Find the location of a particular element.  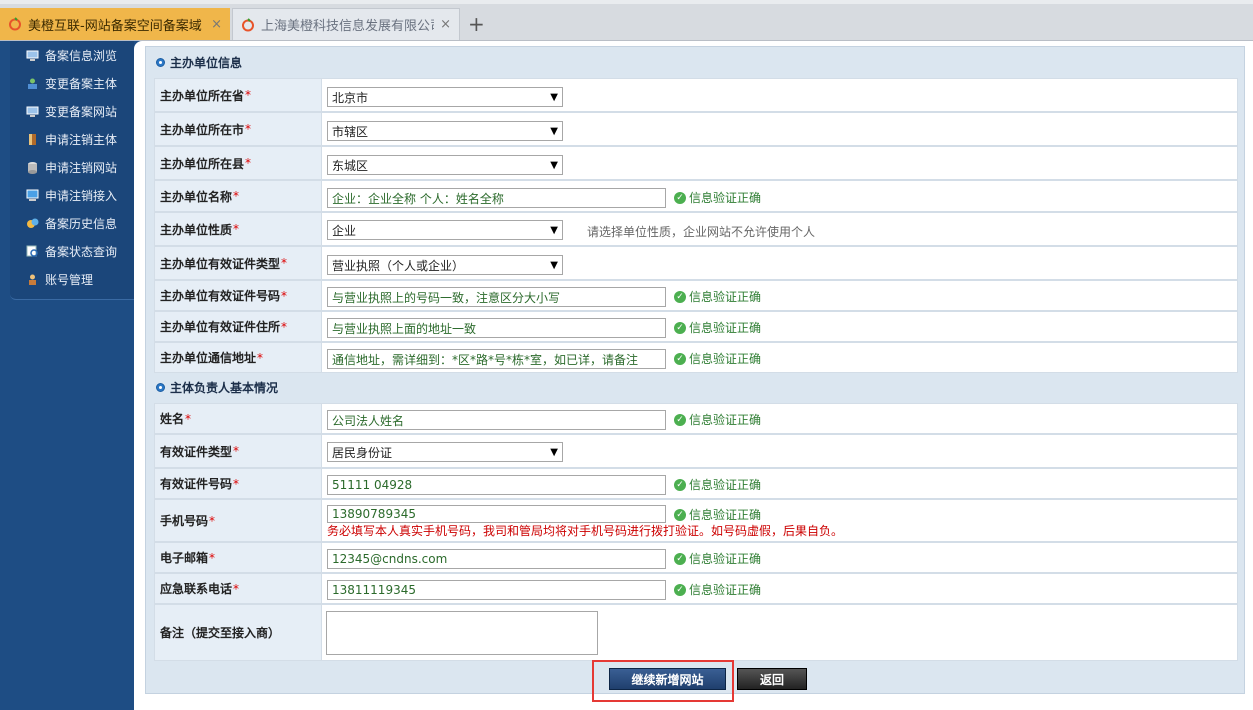

sidebar-item-account: 账号管理 is located at coordinates (59, 279).